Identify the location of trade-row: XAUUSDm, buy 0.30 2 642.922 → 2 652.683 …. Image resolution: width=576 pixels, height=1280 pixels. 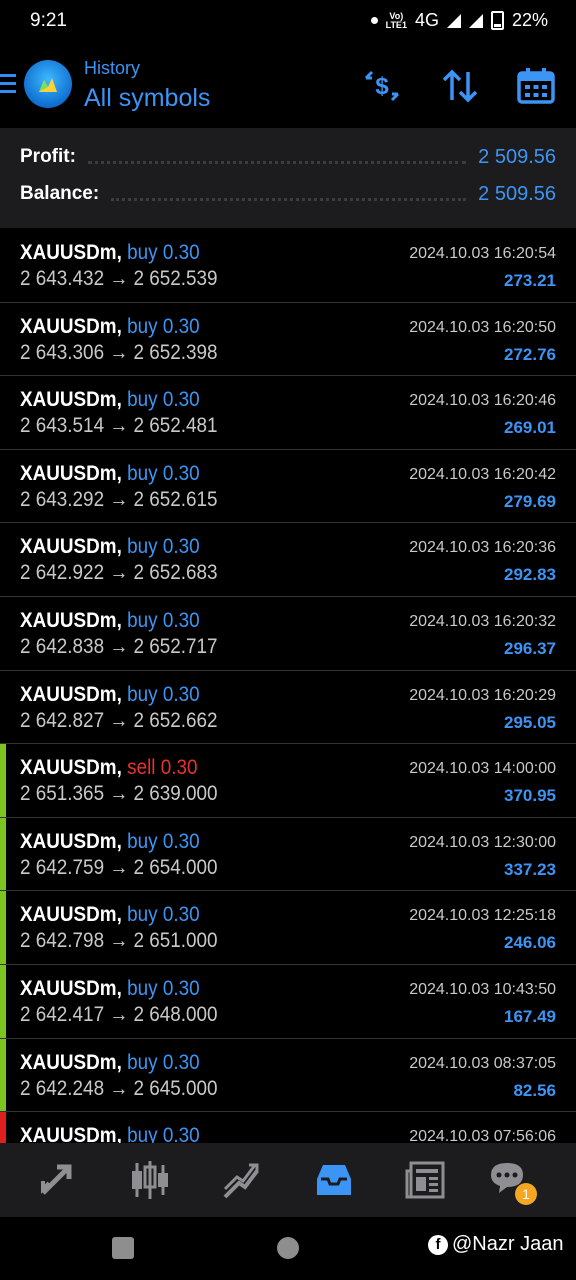
(288, 560).